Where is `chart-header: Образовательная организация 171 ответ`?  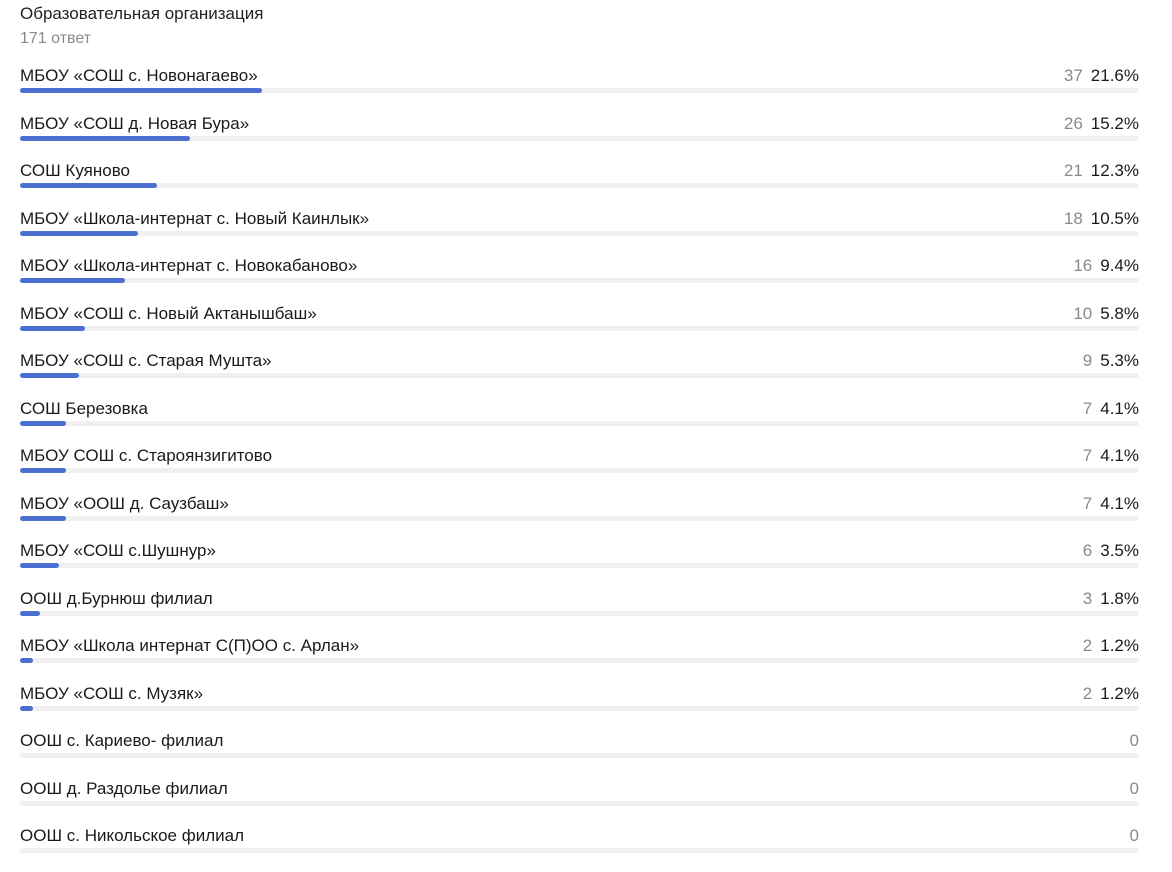 chart-header: Образовательная организация 171 ответ is located at coordinates (141, 26).